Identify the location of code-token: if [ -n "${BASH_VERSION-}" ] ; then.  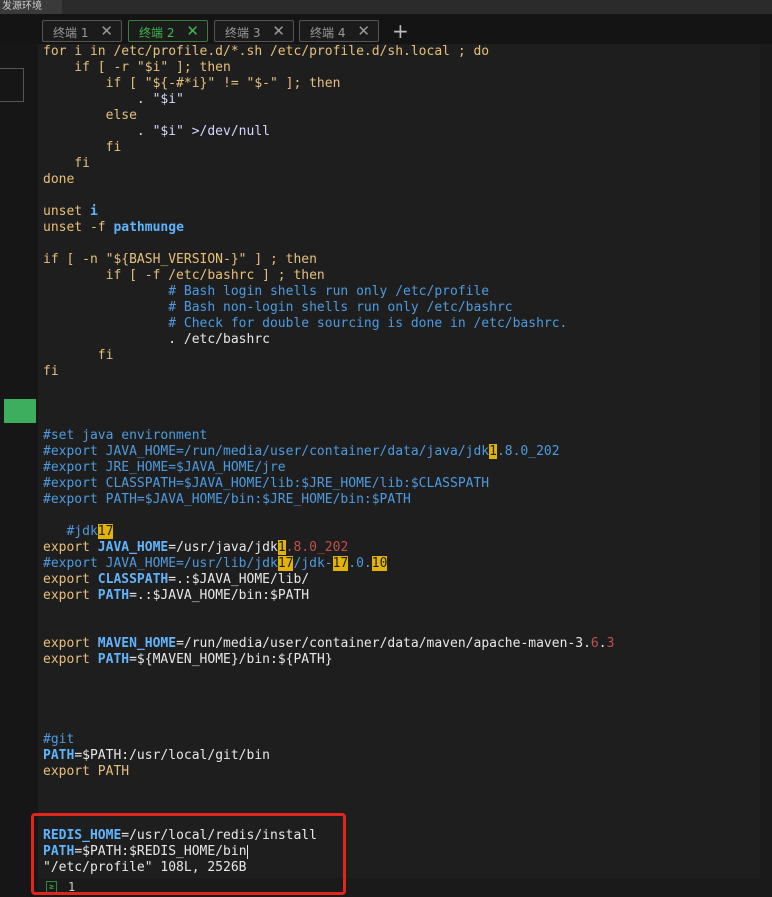
(180, 259).